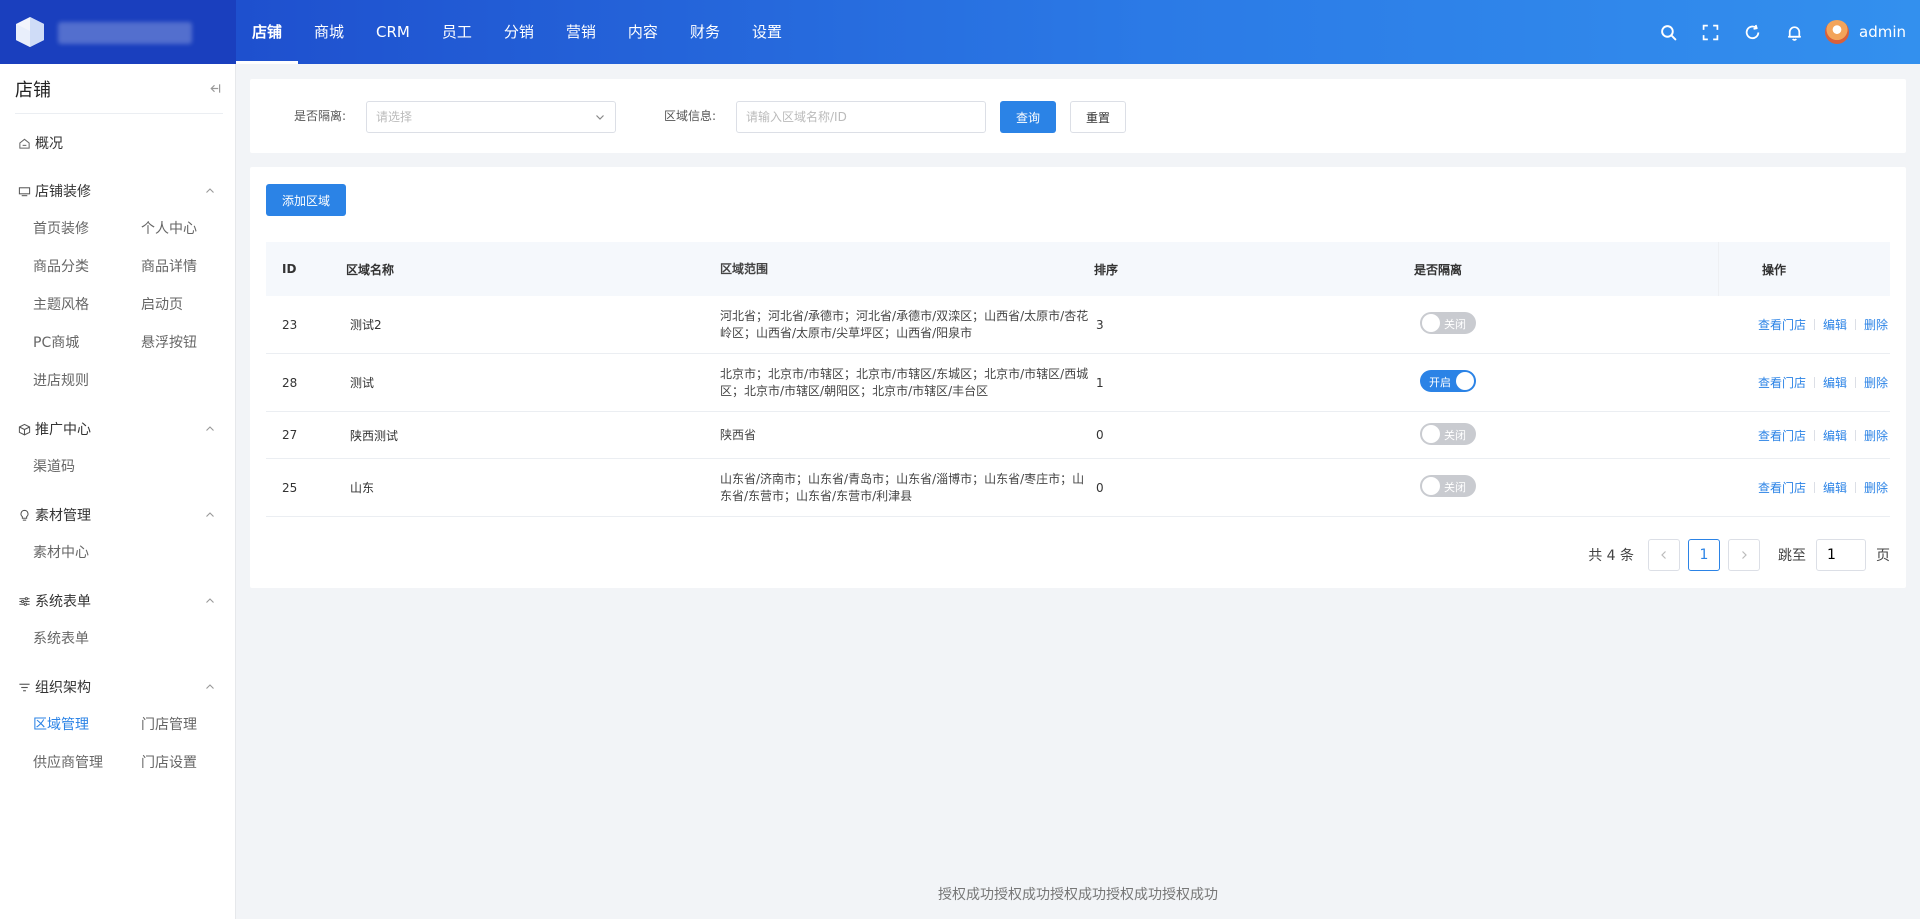 Image resolution: width=1920 pixels, height=919 pixels. What do you see at coordinates (320, 116) in the screenshot?
I see `isolate-filter-label: 是否隔离:` at bounding box center [320, 116].